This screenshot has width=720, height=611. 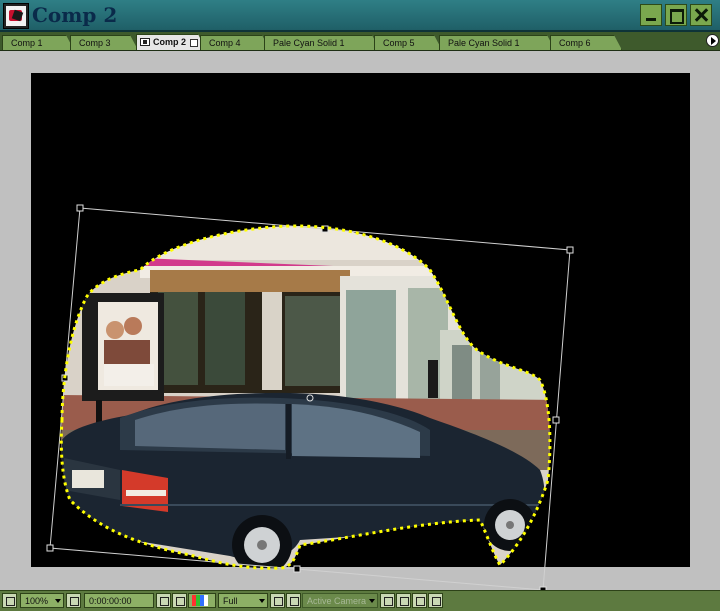 I want to click on current-time-display: 0:00:00:00, so click(x=119, y=600).